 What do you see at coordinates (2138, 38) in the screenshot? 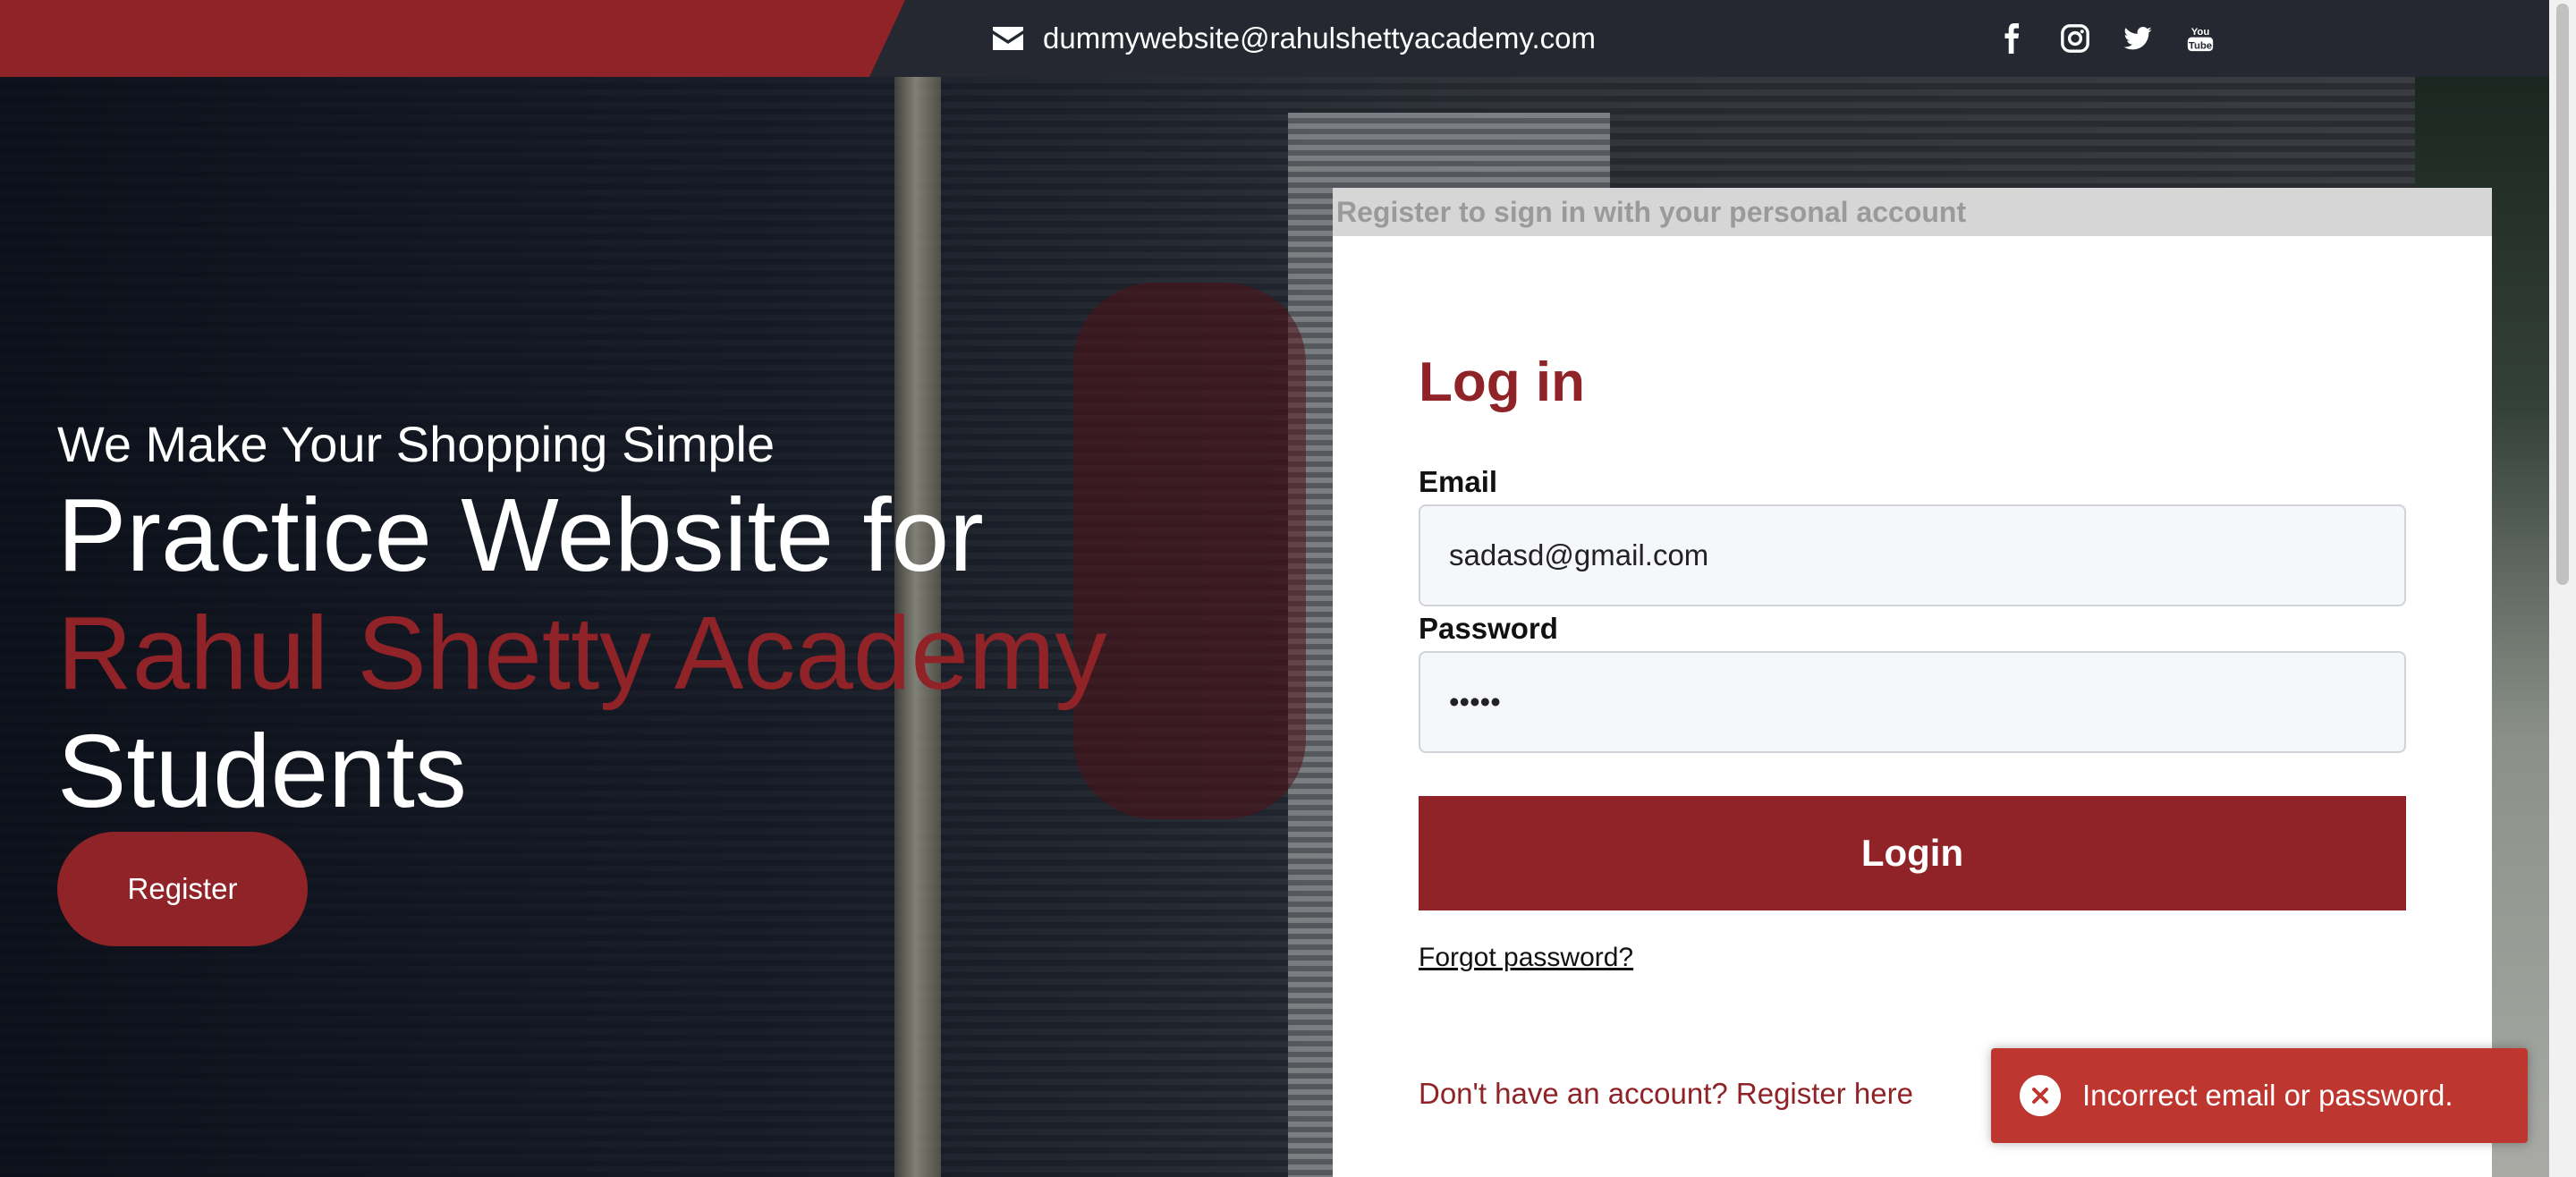
I see `twitter-icon` at bounding box center [2138, 38].